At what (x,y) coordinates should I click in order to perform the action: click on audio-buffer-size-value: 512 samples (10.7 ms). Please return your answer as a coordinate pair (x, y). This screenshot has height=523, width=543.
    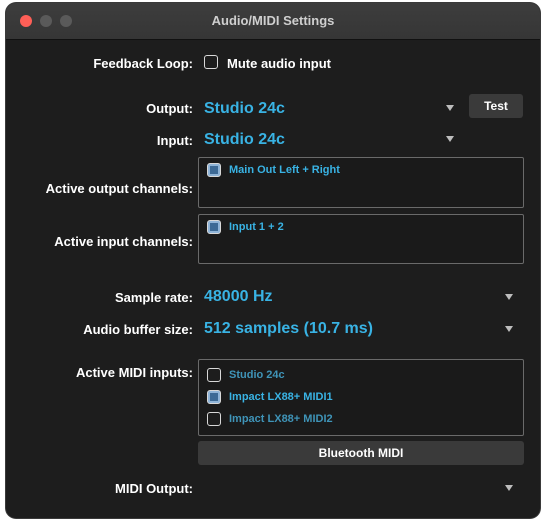
    Looking at the image, I should click on (288, 328).